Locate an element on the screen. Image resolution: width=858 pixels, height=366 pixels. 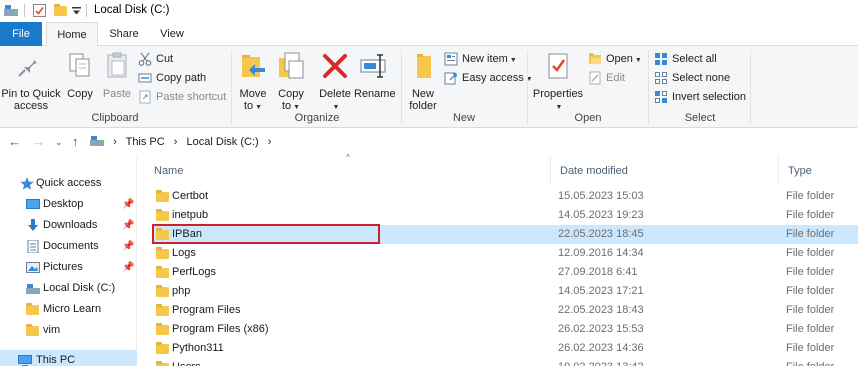
select-none-button: Select none is located at coordinates (691, 78).